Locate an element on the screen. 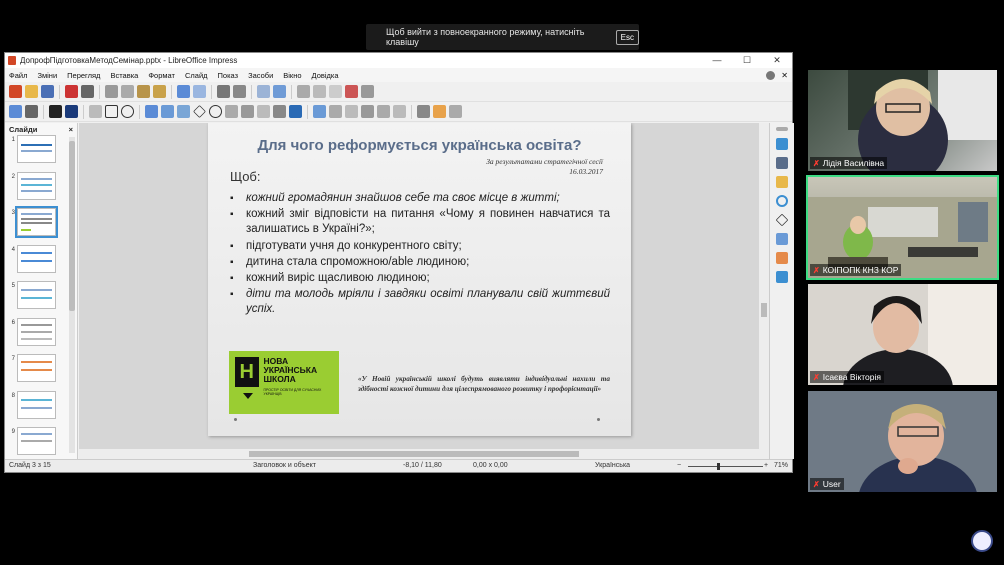 This screenshot has height=565, width=1004. clone-formatting-icon is located at coordinates (159, 91).